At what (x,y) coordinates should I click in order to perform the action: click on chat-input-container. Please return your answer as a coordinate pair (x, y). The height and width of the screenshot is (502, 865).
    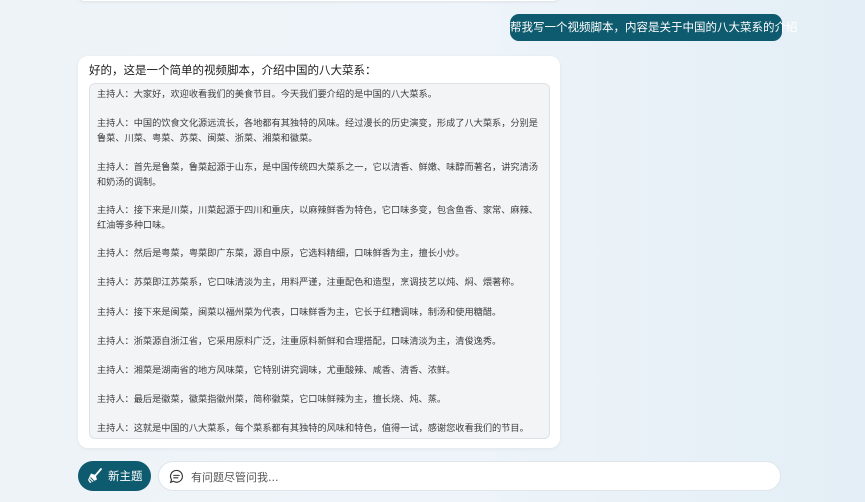
    Looking at the image, I should click on (469, 476).